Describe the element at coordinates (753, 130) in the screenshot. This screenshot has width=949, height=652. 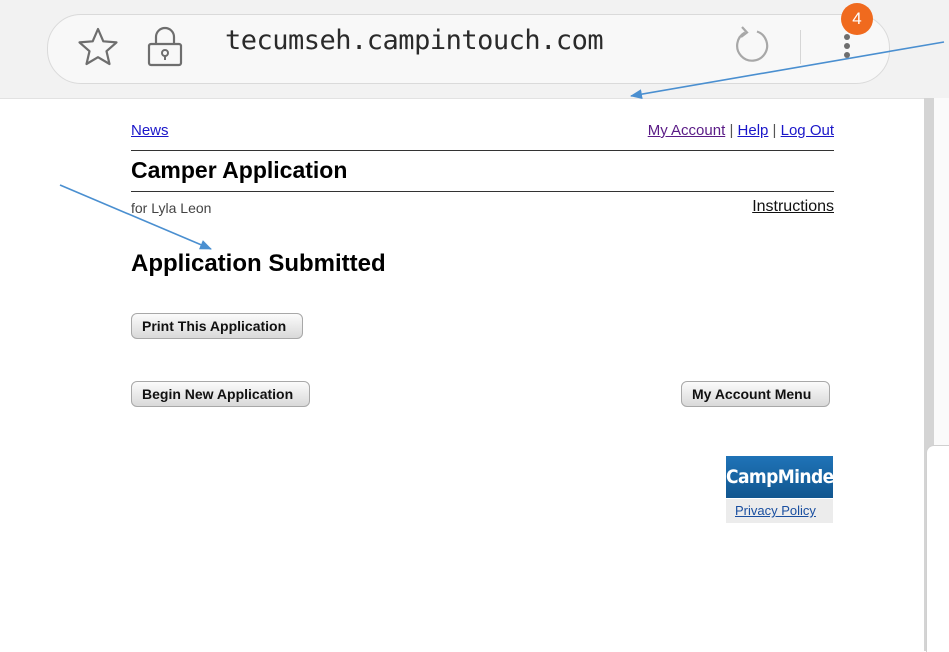
I see `help-link: Help` at that location.